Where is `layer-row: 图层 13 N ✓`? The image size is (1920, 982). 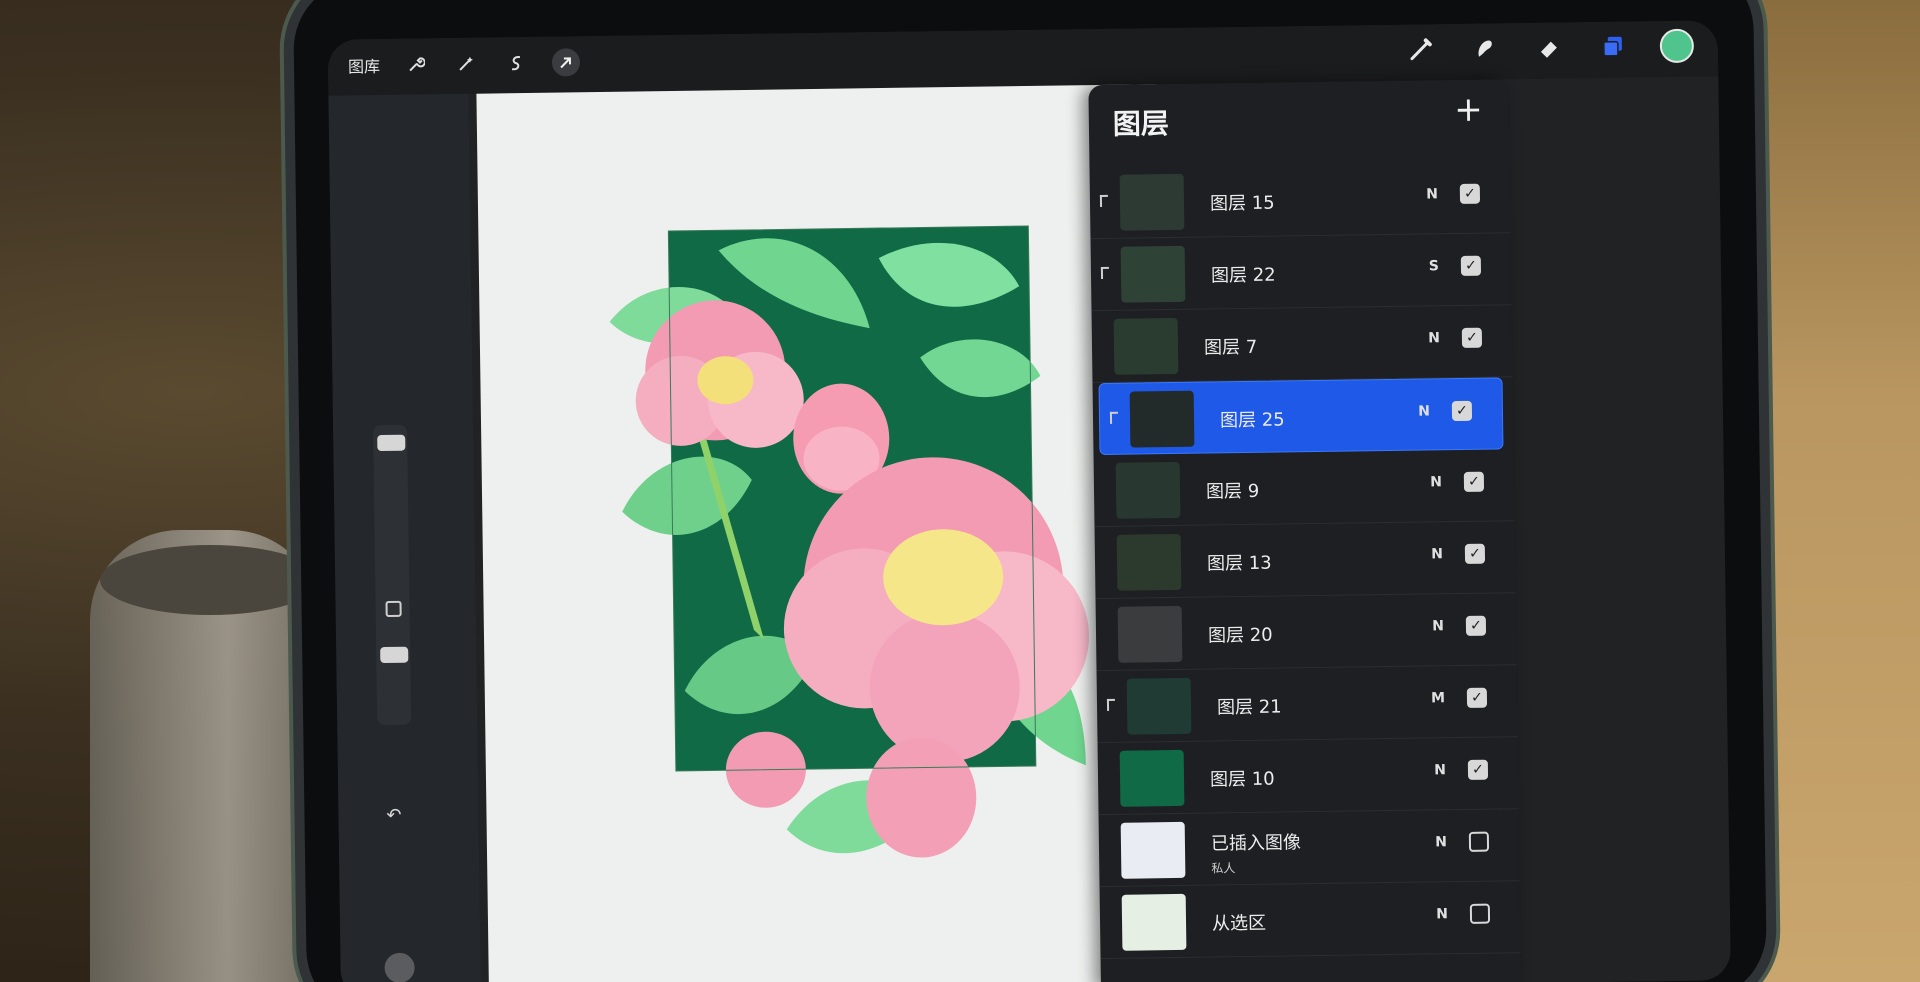 layer-row: 图层 13 N ✓ is located at coordinates (1305, 560).